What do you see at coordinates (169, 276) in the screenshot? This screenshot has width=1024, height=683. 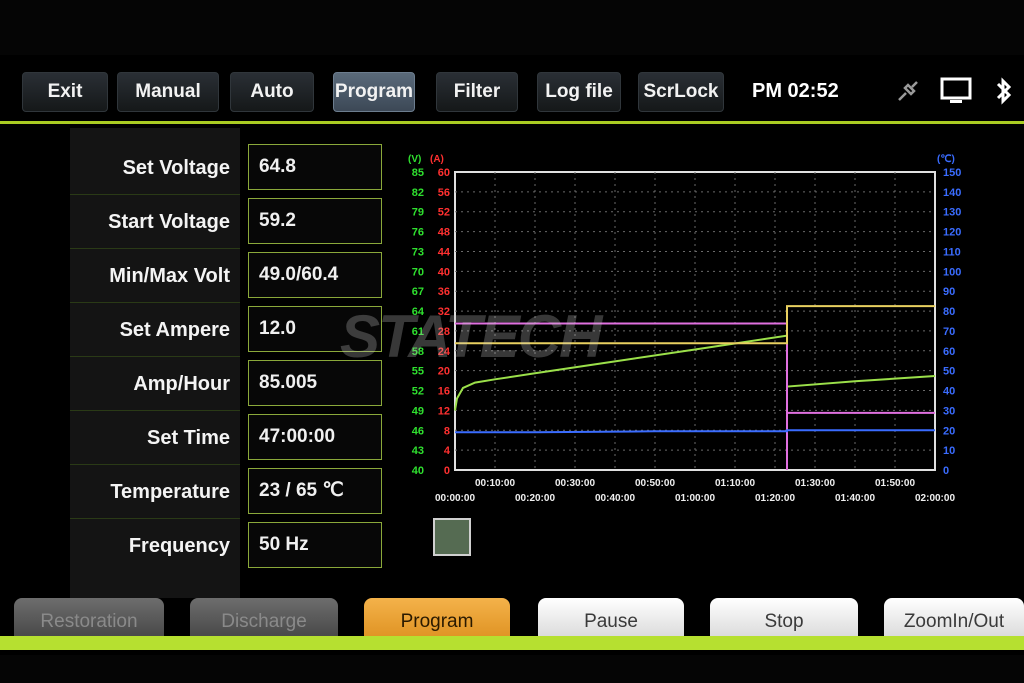 I see `min-max-volt-label: Min/Max Volt` at bounding box center [169, 276].